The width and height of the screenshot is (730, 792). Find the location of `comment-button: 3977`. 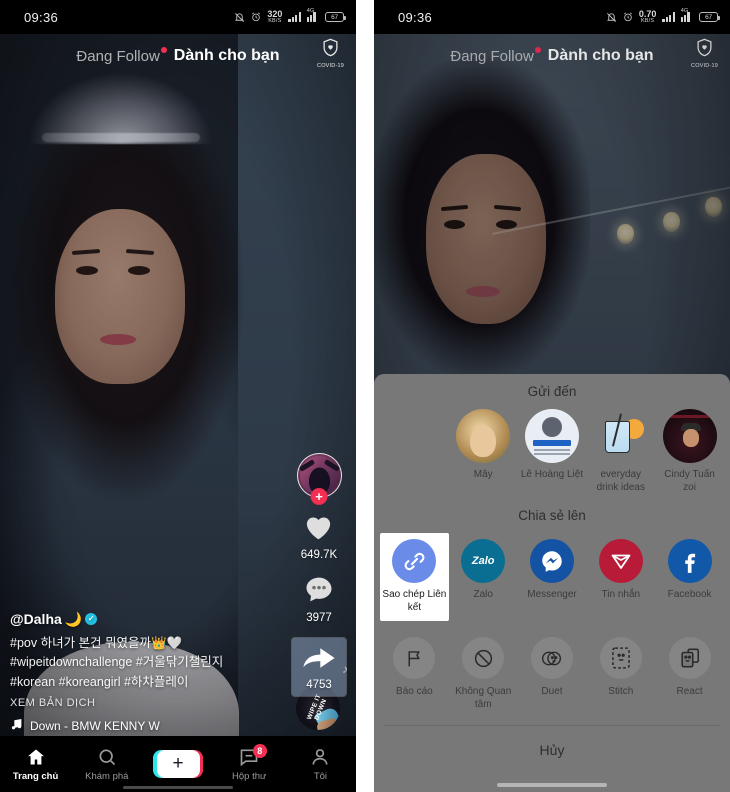

comment-button: 3977 is located at coordinates (319, 599).